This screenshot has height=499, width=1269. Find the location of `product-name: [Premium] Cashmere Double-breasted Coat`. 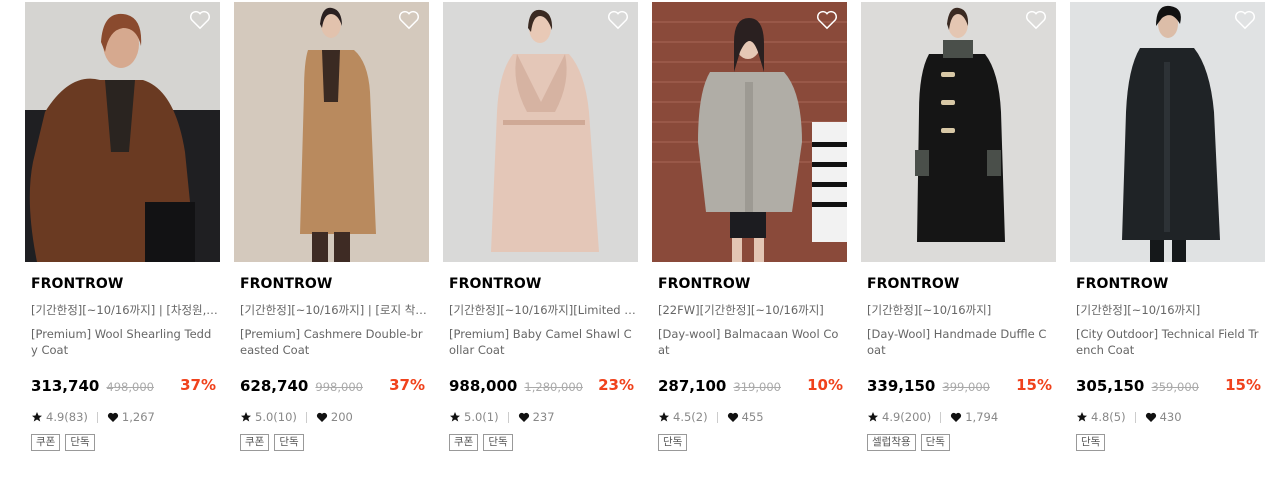

product-name: [Premium] Cashmere Double-breasted Coat is located at coordinates (333, 342).